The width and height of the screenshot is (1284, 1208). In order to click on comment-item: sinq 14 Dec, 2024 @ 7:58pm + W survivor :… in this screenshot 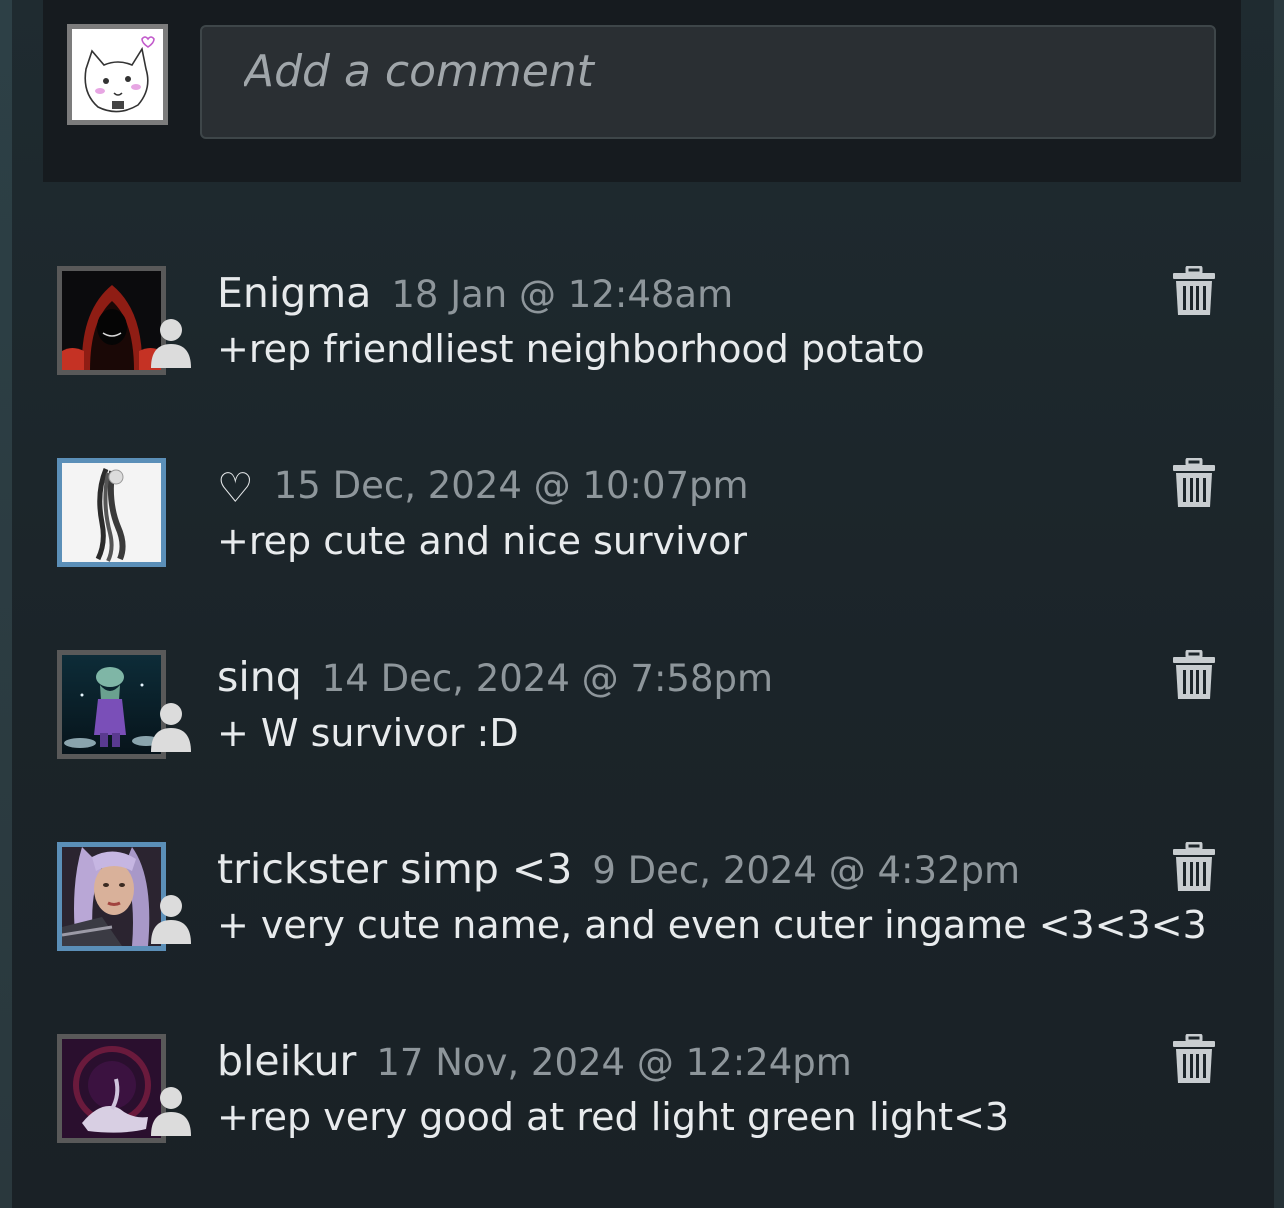, I will do `click(642, 720)`.